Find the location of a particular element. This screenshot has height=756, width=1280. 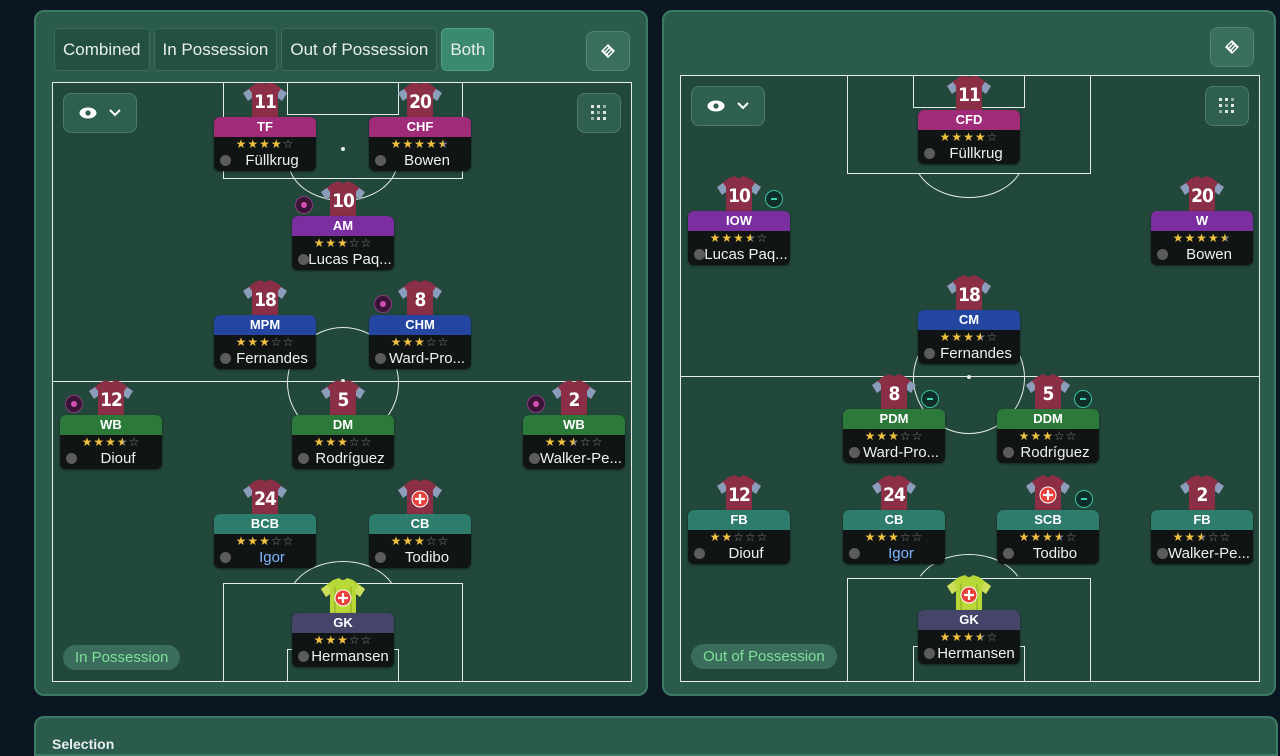

player-card-scb: SCB ★★★★☆ Todibo is located at coordinates (1048, 519).